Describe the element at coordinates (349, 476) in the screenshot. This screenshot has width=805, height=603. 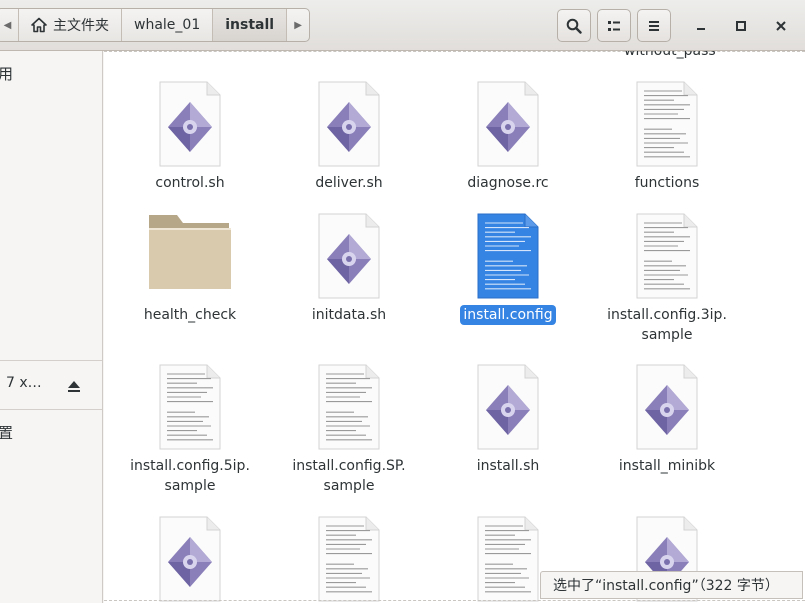
I see `file-name-label: install.config.SP. sample` at that location.